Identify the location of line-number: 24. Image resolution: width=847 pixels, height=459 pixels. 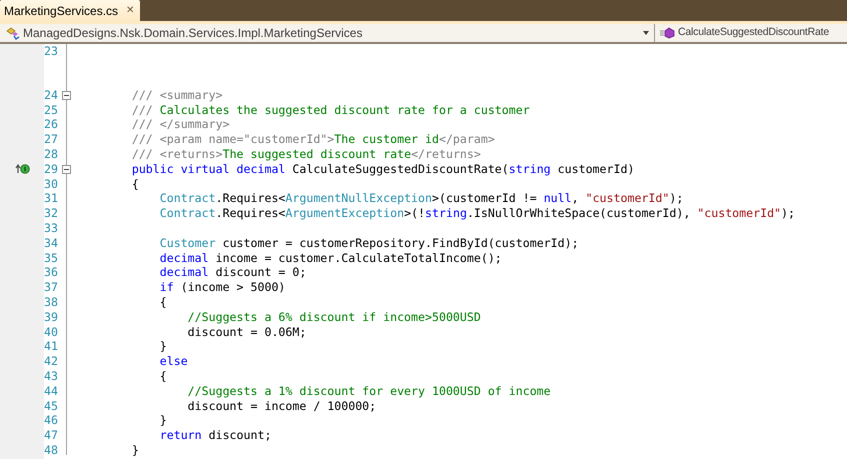
(51, 95).